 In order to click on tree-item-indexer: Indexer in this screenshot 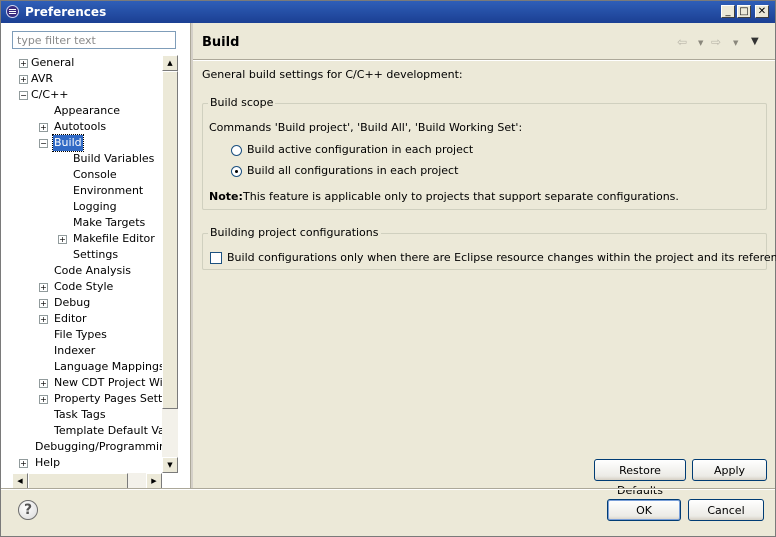, I will do `click(74, 351)`.